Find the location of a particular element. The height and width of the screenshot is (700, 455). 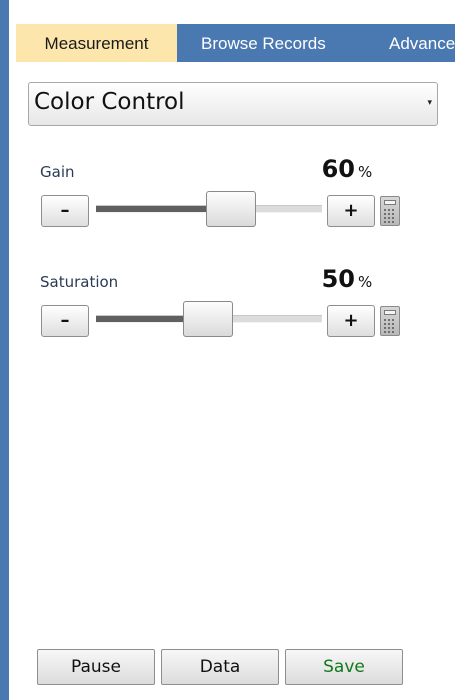

saturation-label: Saturation is located at coordinates (79, 282).